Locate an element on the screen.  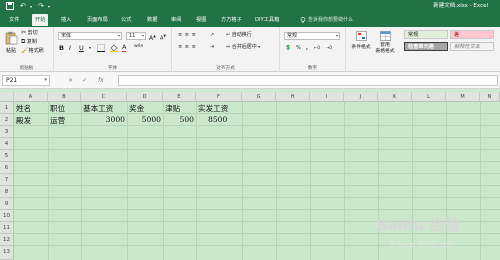
percent-button: % is located at coordinates (298, 48).